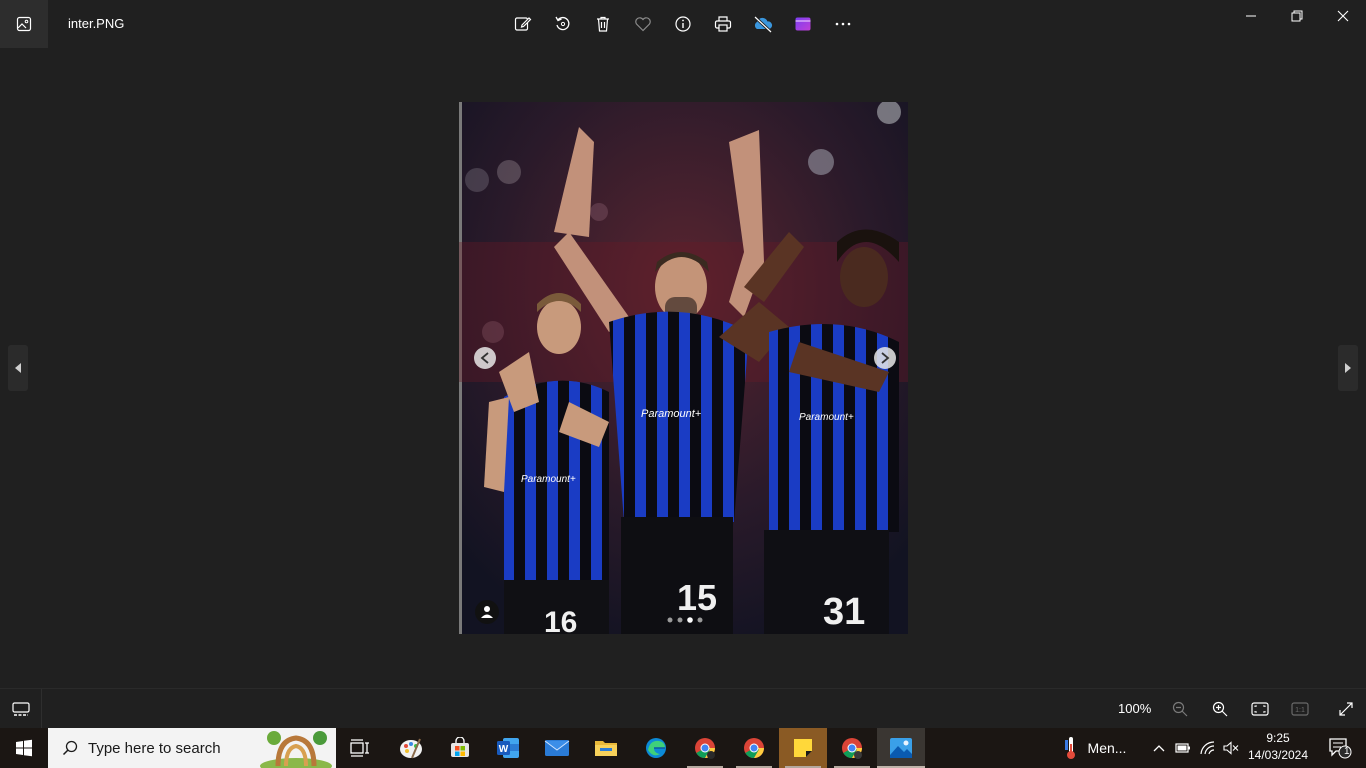 Image resolution: width=1366 pixels, height=768 pixels. I want to click on svg-text: 1:1, so click(1300, 710).